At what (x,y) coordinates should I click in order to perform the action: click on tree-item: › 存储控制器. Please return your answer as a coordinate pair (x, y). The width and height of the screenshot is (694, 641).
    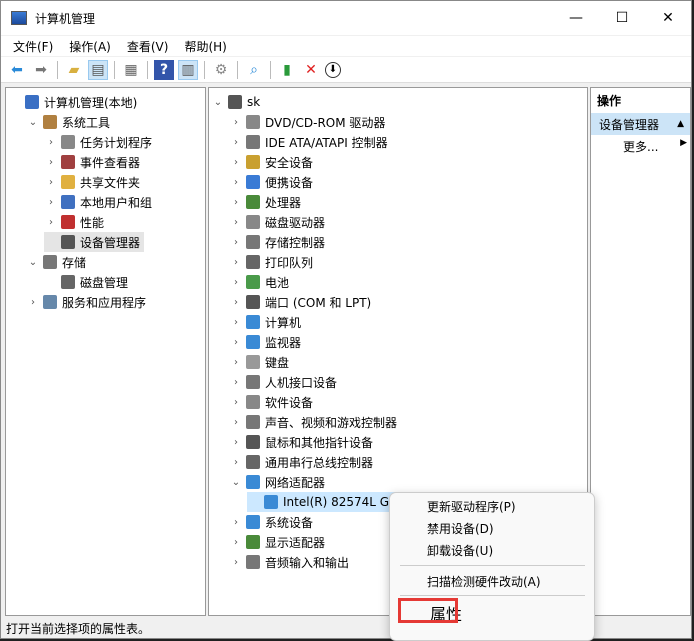
    Looking at the image, I should click on (277, 242).